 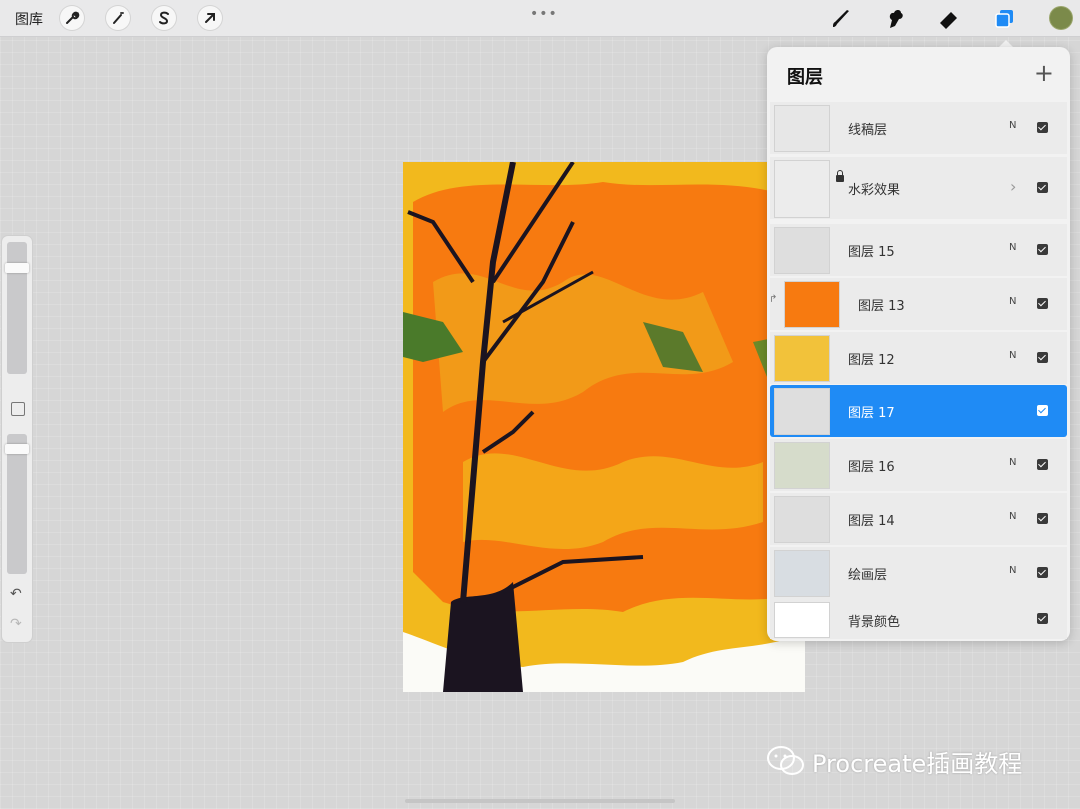 I want to click on layer-group-row: 水彩效果 ›, so click(x=918, y=188).